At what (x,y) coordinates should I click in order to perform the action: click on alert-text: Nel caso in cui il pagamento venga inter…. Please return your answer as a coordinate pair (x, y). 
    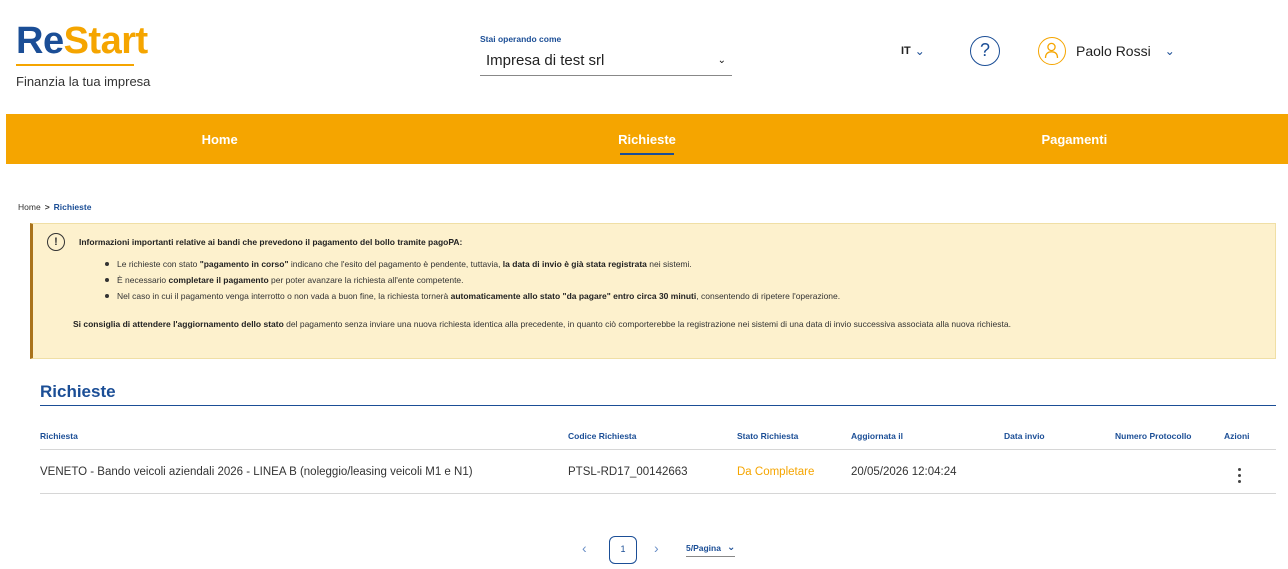
    Looking at the image, I should click on (284, 296).